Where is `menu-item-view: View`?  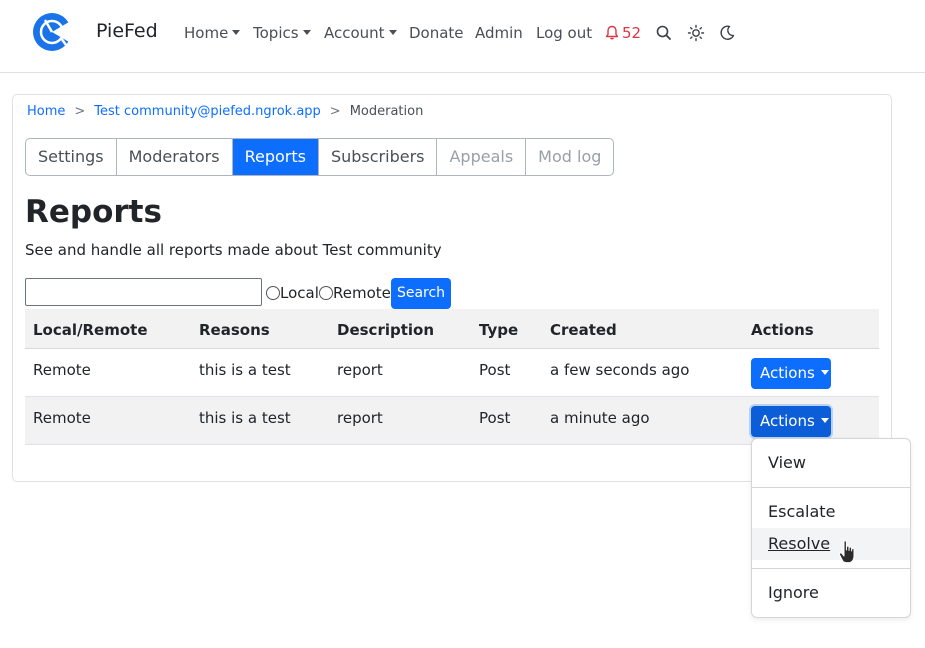
menu-item-view: View is located at coordinates (831, 463).